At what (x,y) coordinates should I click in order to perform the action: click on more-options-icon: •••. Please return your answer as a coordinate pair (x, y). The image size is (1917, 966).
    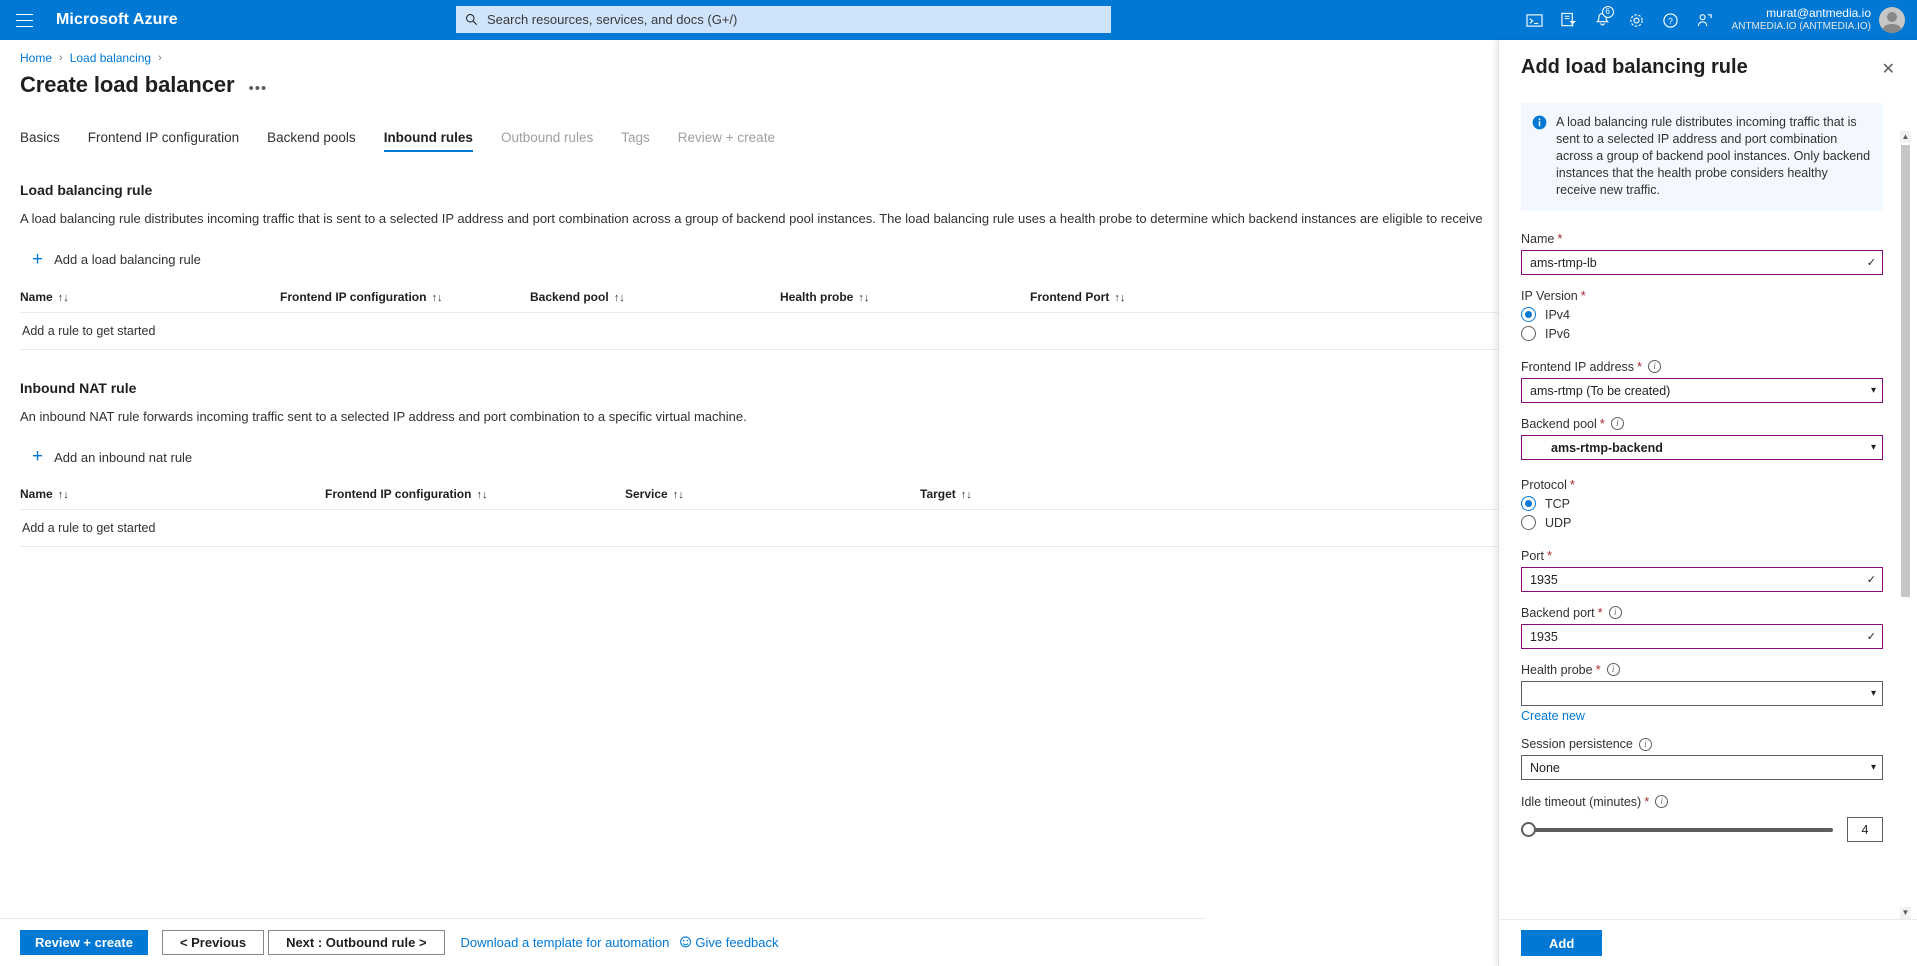
    Looking at the image, I should click on (257, 88).